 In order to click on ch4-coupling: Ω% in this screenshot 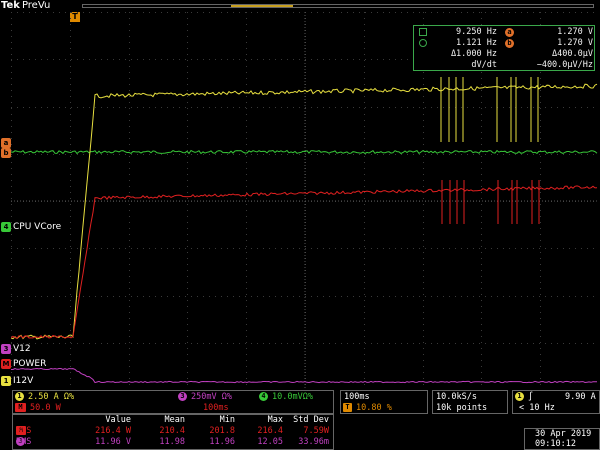, I will do `click(307, 397)`.